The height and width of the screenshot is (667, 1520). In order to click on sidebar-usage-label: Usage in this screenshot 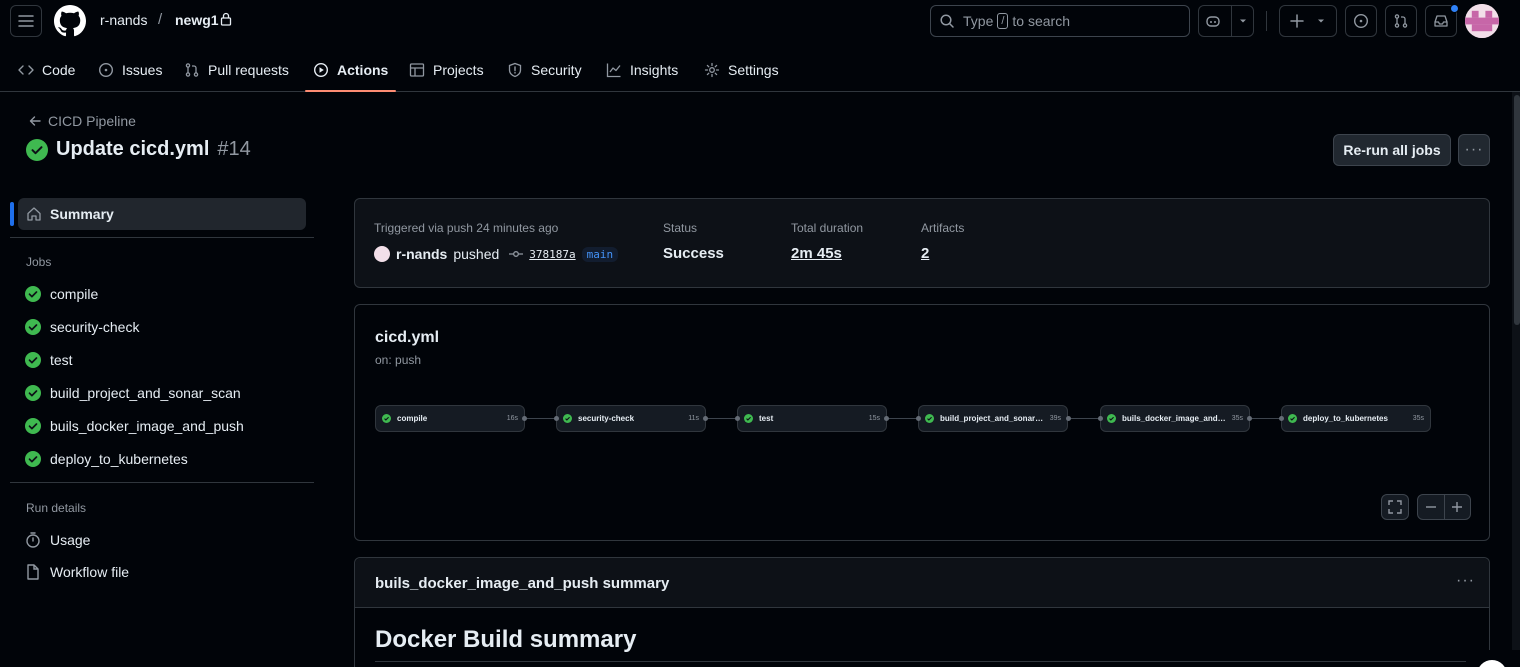, I will do `click(70, 540)`.